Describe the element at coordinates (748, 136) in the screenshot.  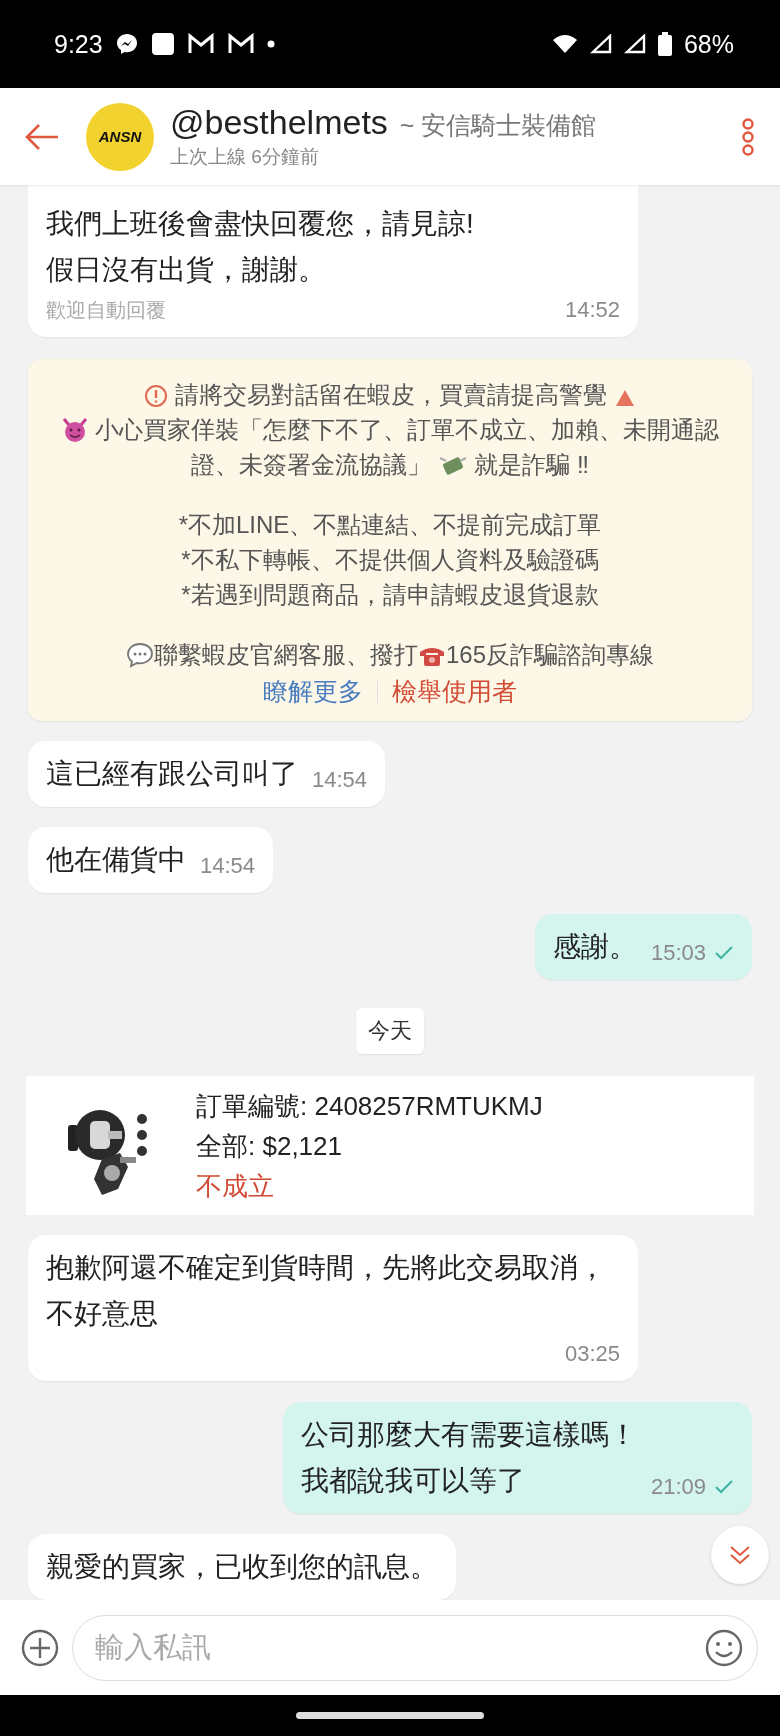
I see `more-icon` at that location.